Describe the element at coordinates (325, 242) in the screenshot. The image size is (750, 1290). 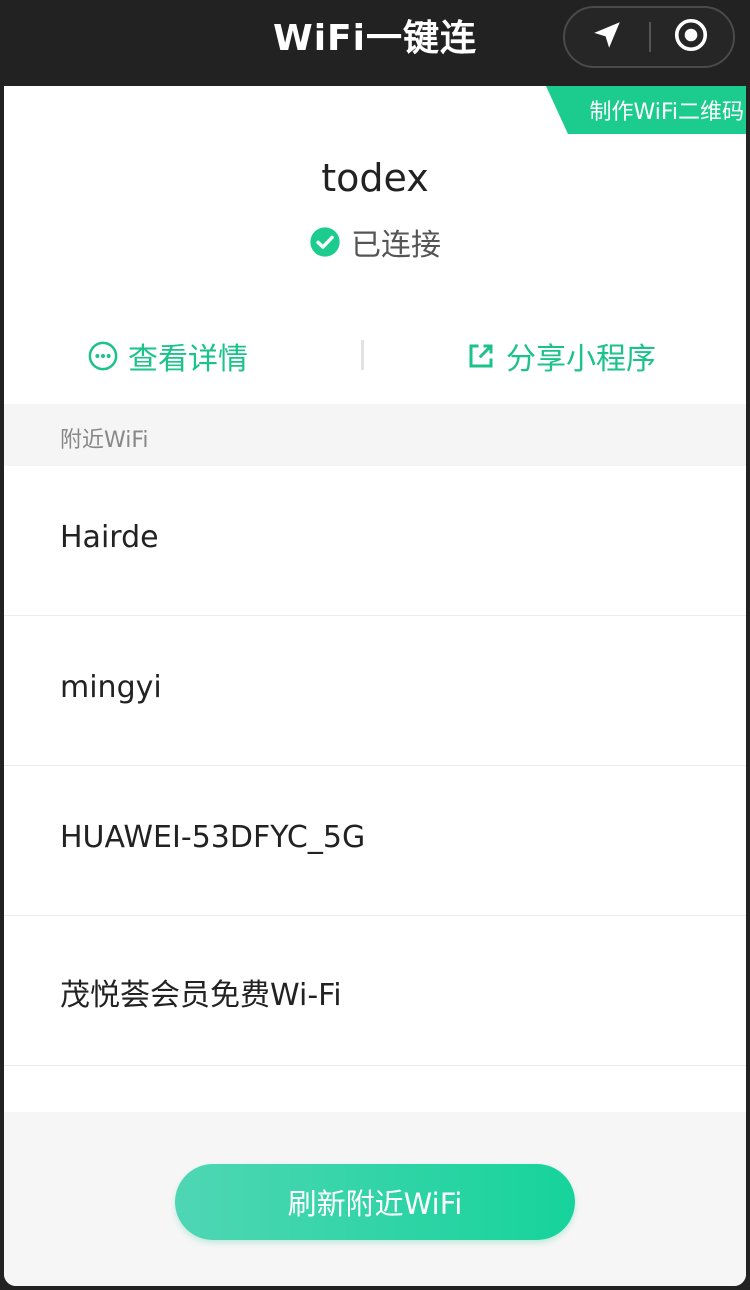
I see `check-circle-icon` at that location.